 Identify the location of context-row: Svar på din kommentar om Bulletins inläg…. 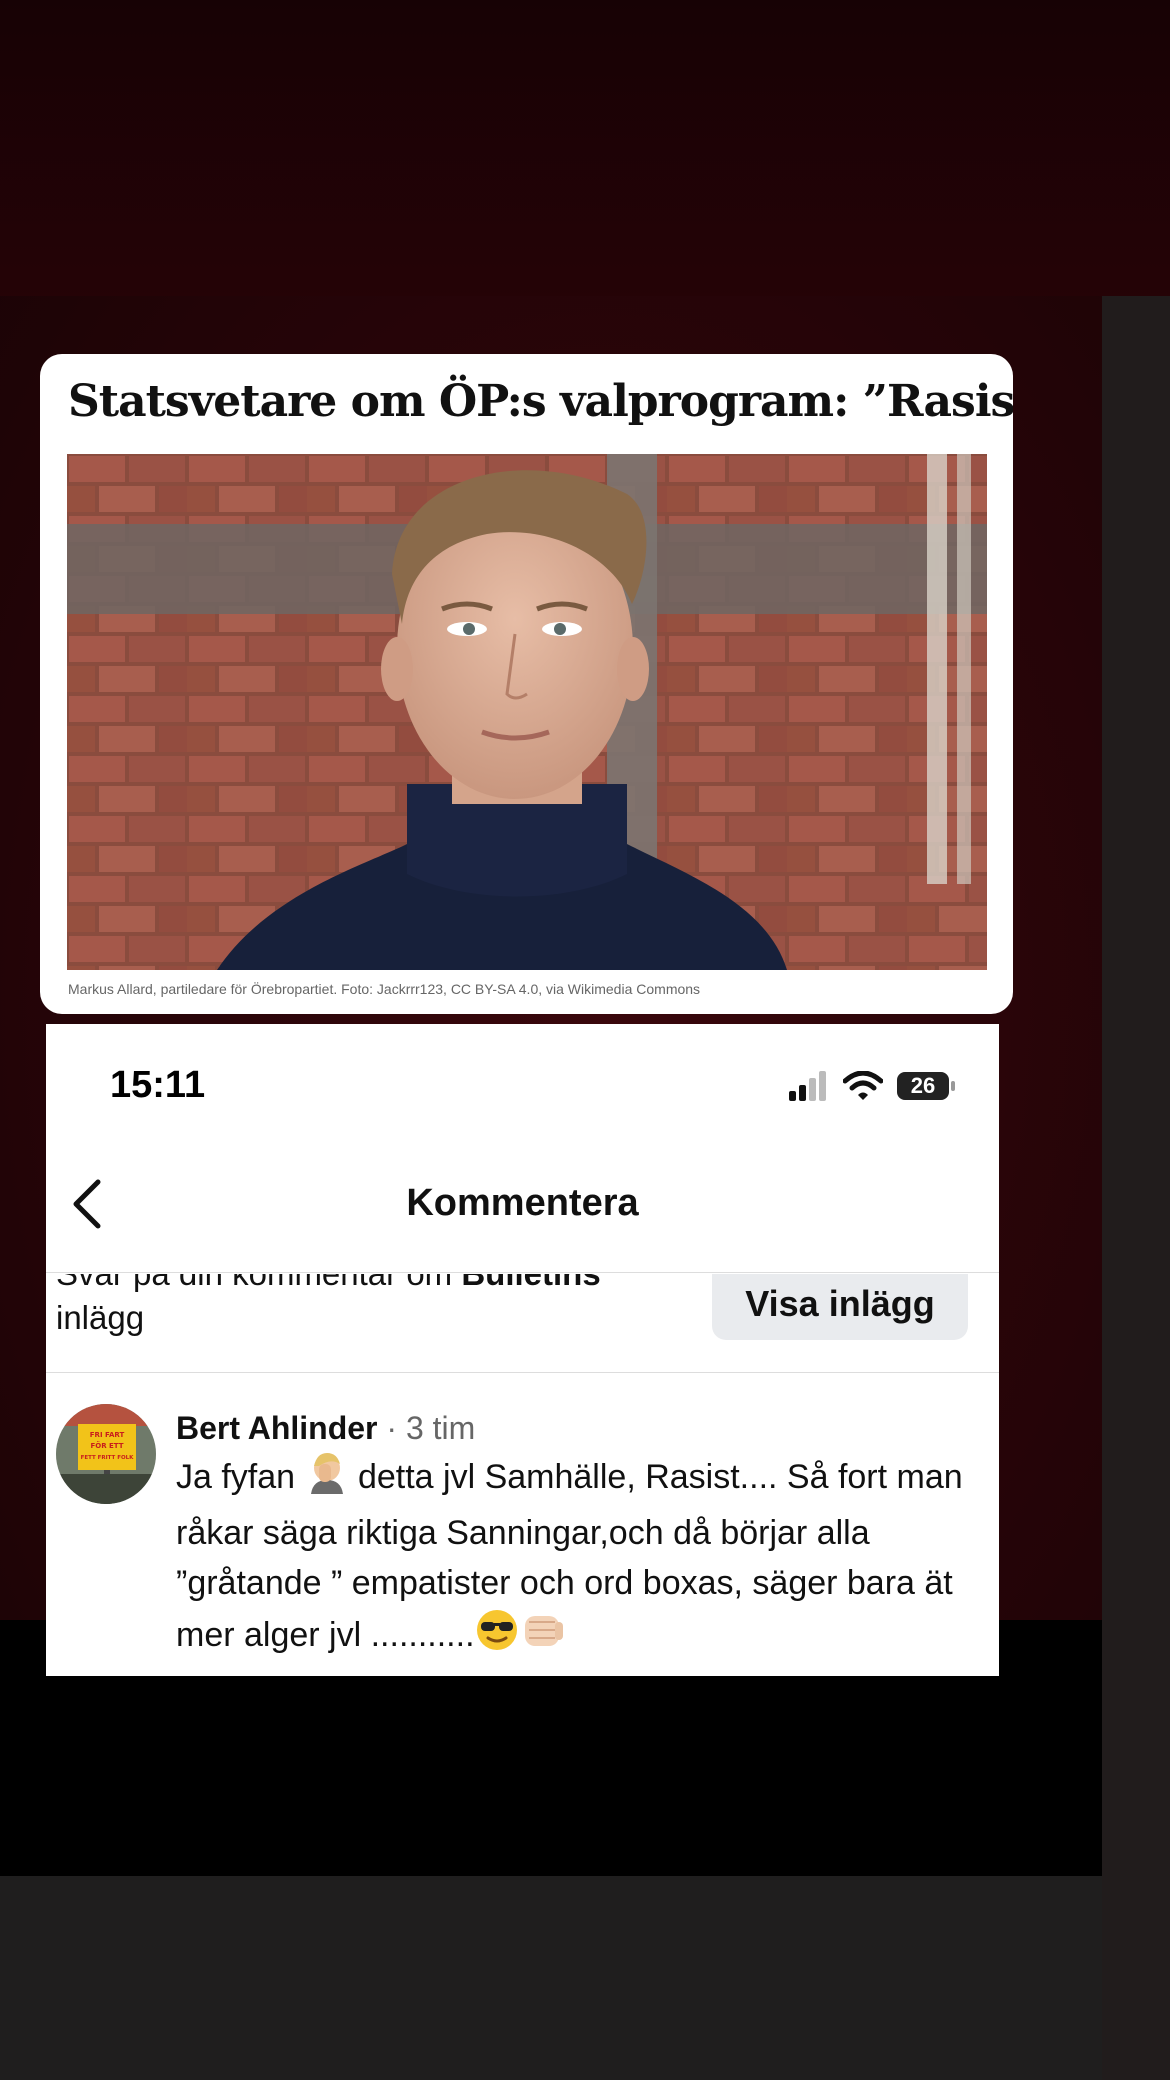
(522, 1334).